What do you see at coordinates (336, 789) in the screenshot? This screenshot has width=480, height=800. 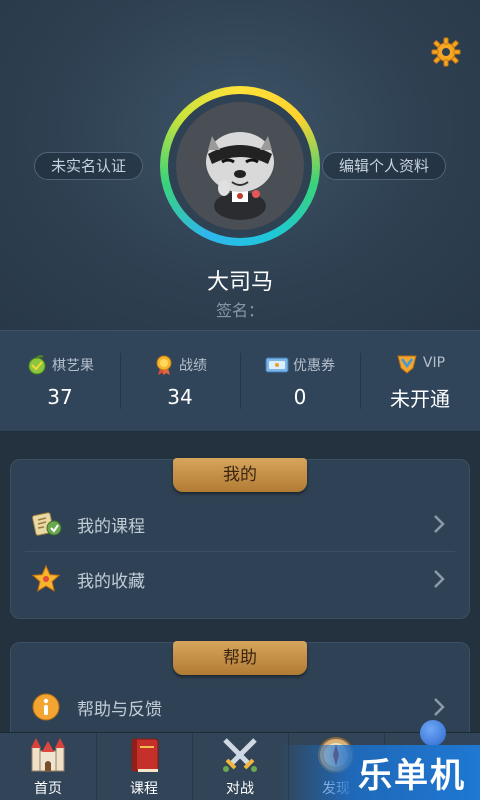 I see `tab-label: 发现` at bounding box center [336, 789].